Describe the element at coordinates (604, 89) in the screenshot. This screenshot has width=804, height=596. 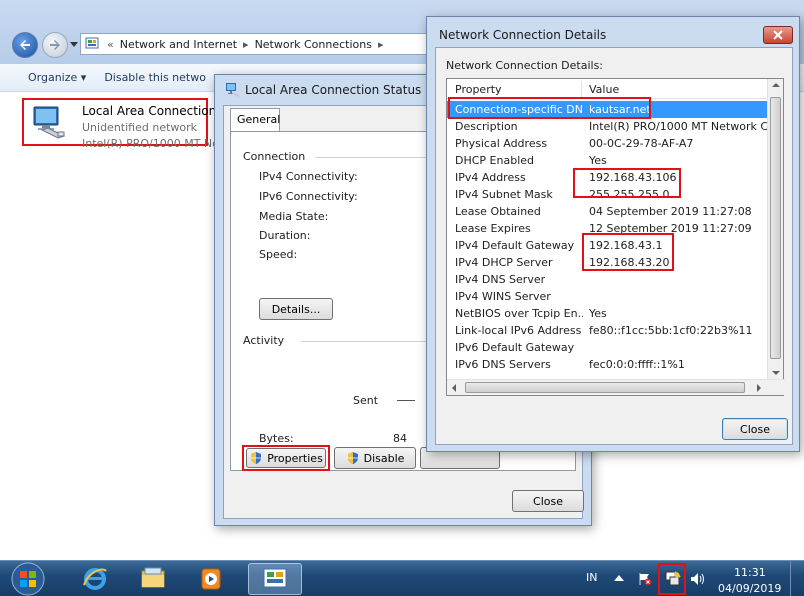
I see `column-header-value: Value` at that location.